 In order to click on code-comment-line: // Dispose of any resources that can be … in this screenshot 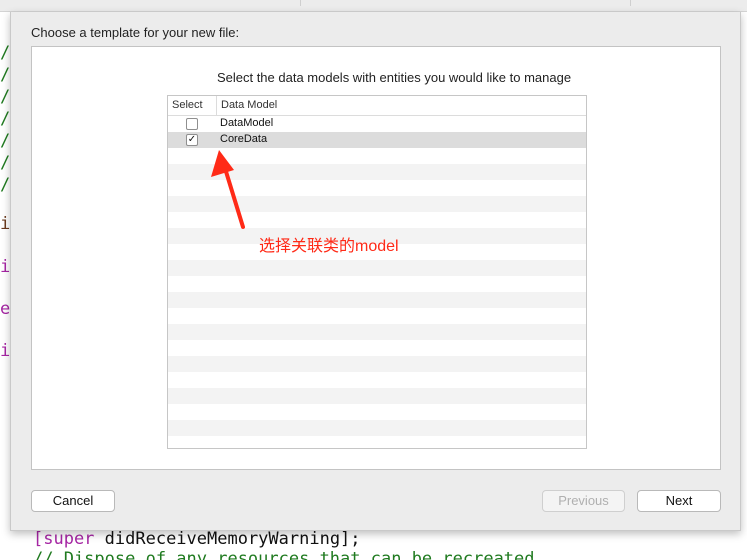, I will do `click(289, 554)`.